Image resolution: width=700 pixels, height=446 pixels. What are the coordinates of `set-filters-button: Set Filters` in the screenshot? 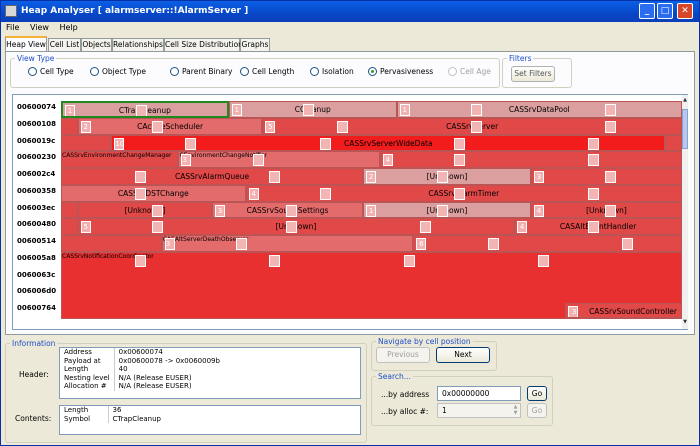 It's located at (533, 74).